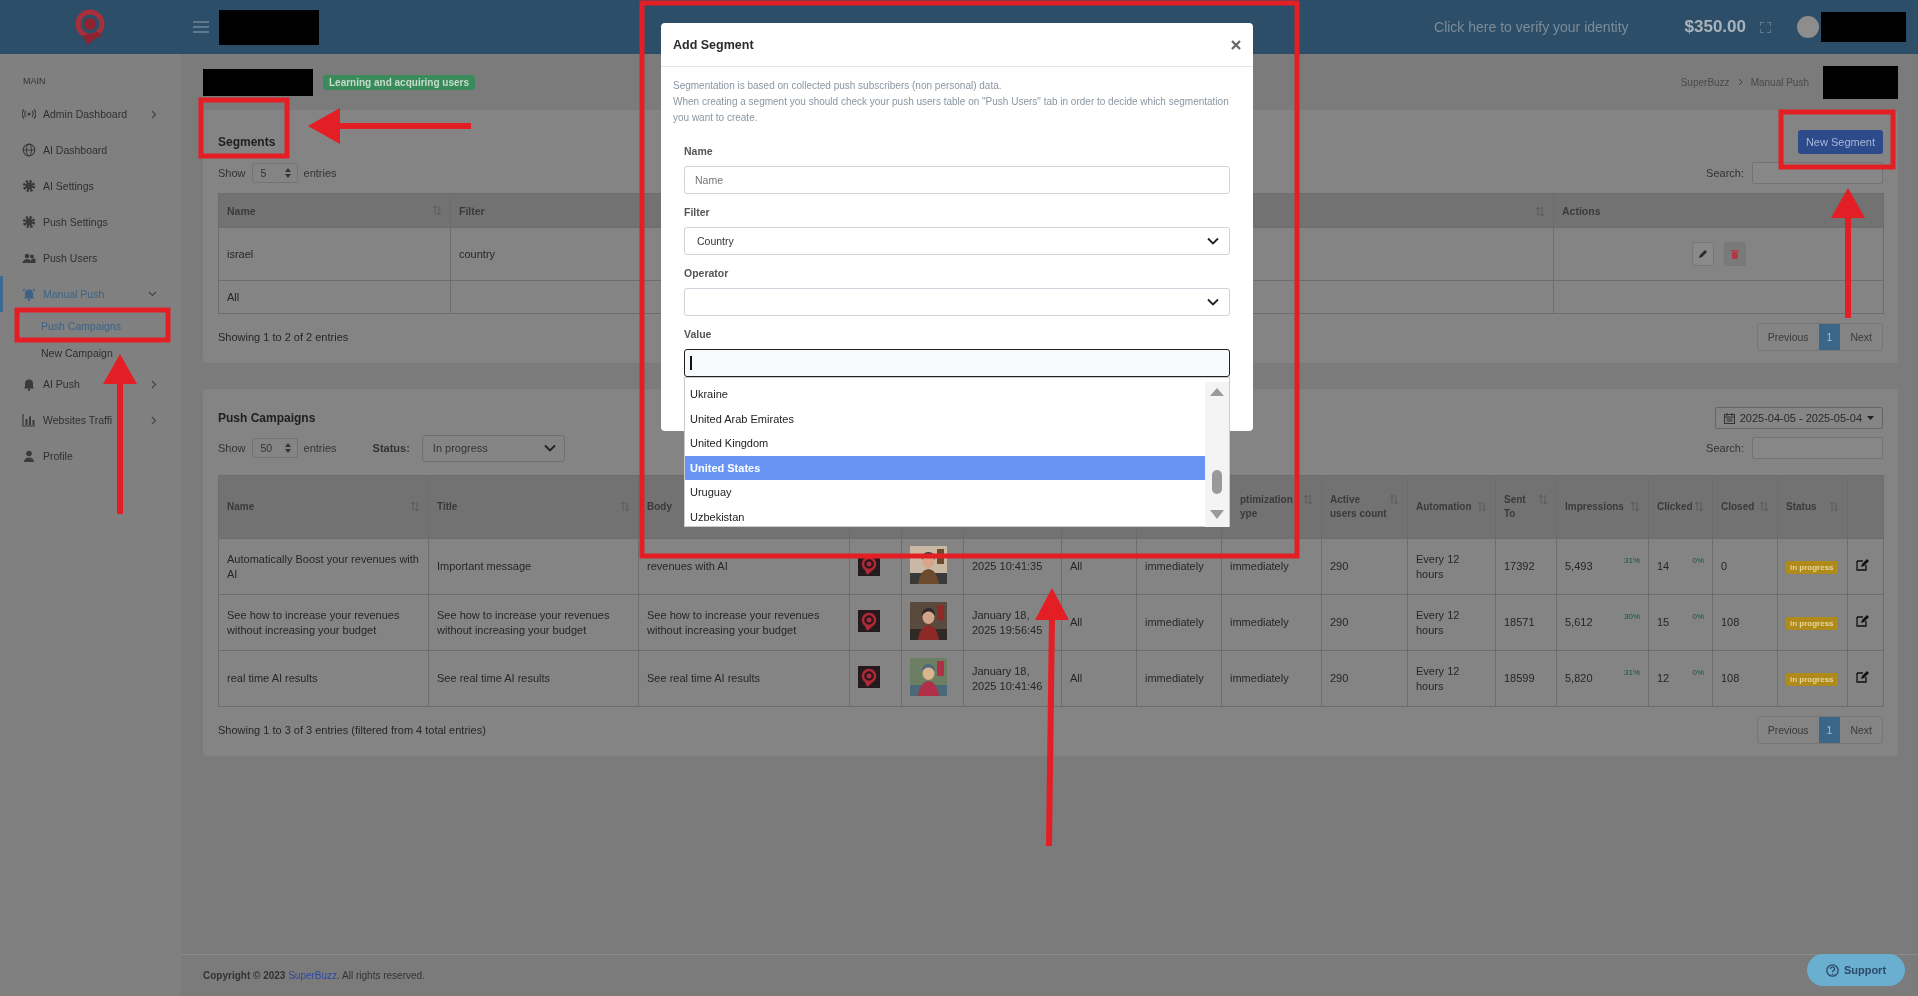 The image size is (1918, 996). I want to click on table-info: Showing 1 to 2 of 2 entries, so click(283, 337).